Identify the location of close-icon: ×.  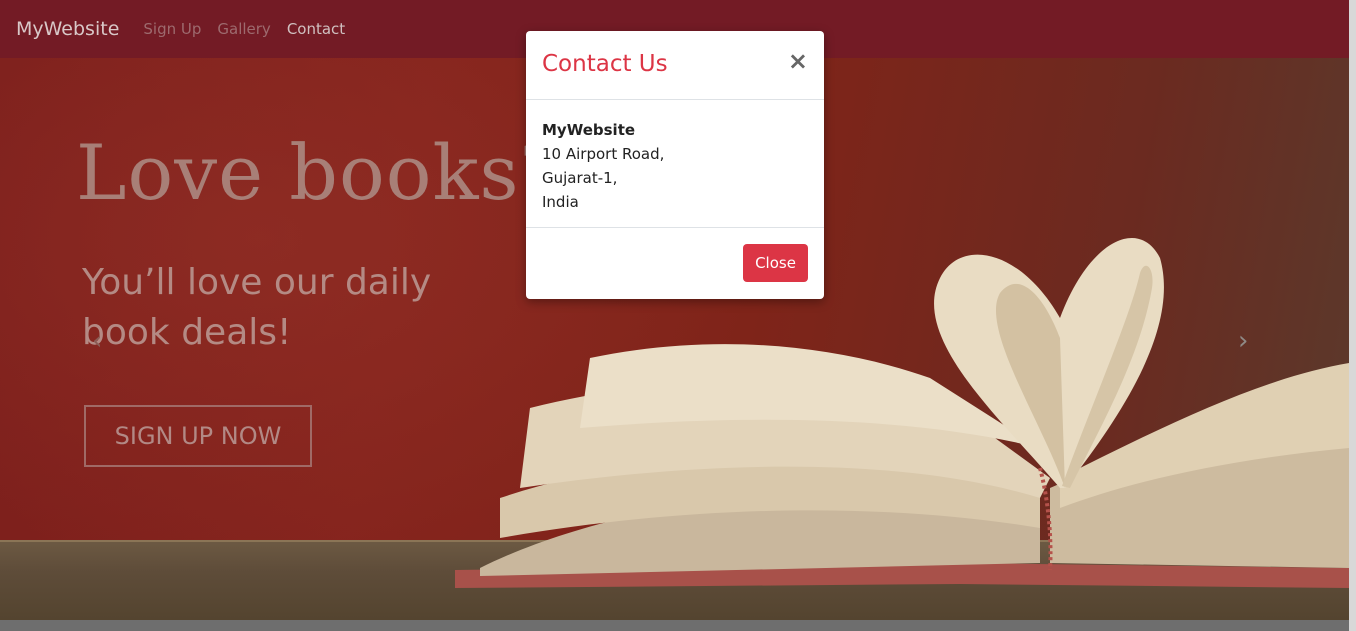
(798, 61).